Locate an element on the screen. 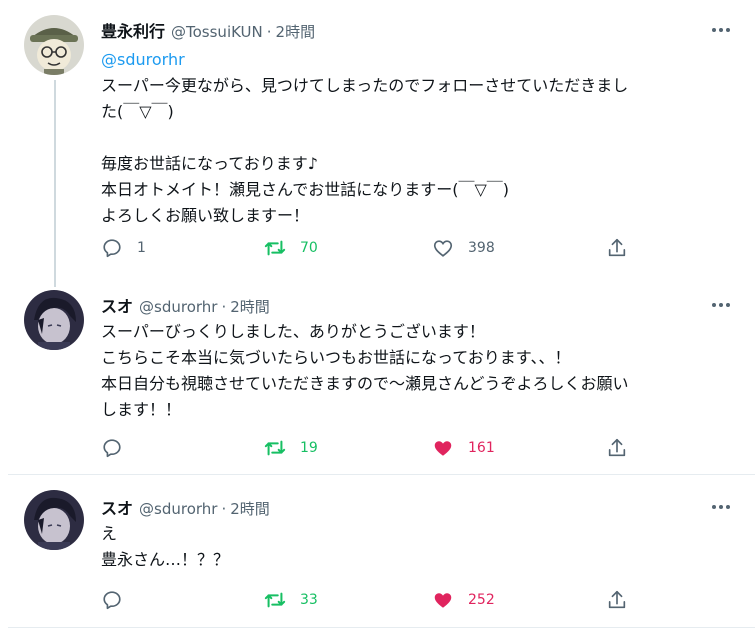 This screenshot has height=631, width=755. tweet-line: こちらこそ本当に気づいたらいつもお世話になっております、、！ is located at coordinates (336, 357).